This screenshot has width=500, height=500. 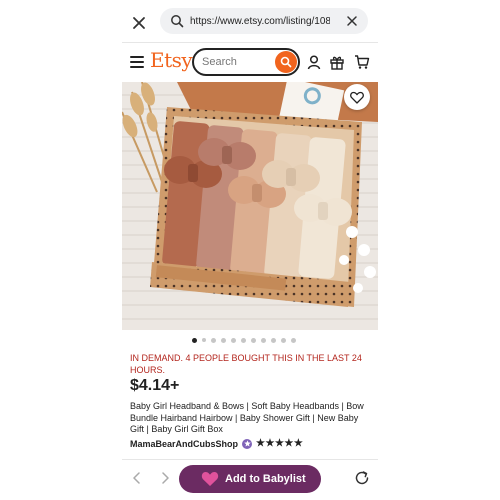 I want to click on rating-stars: ★★★★★, so click(x=280, y=443).